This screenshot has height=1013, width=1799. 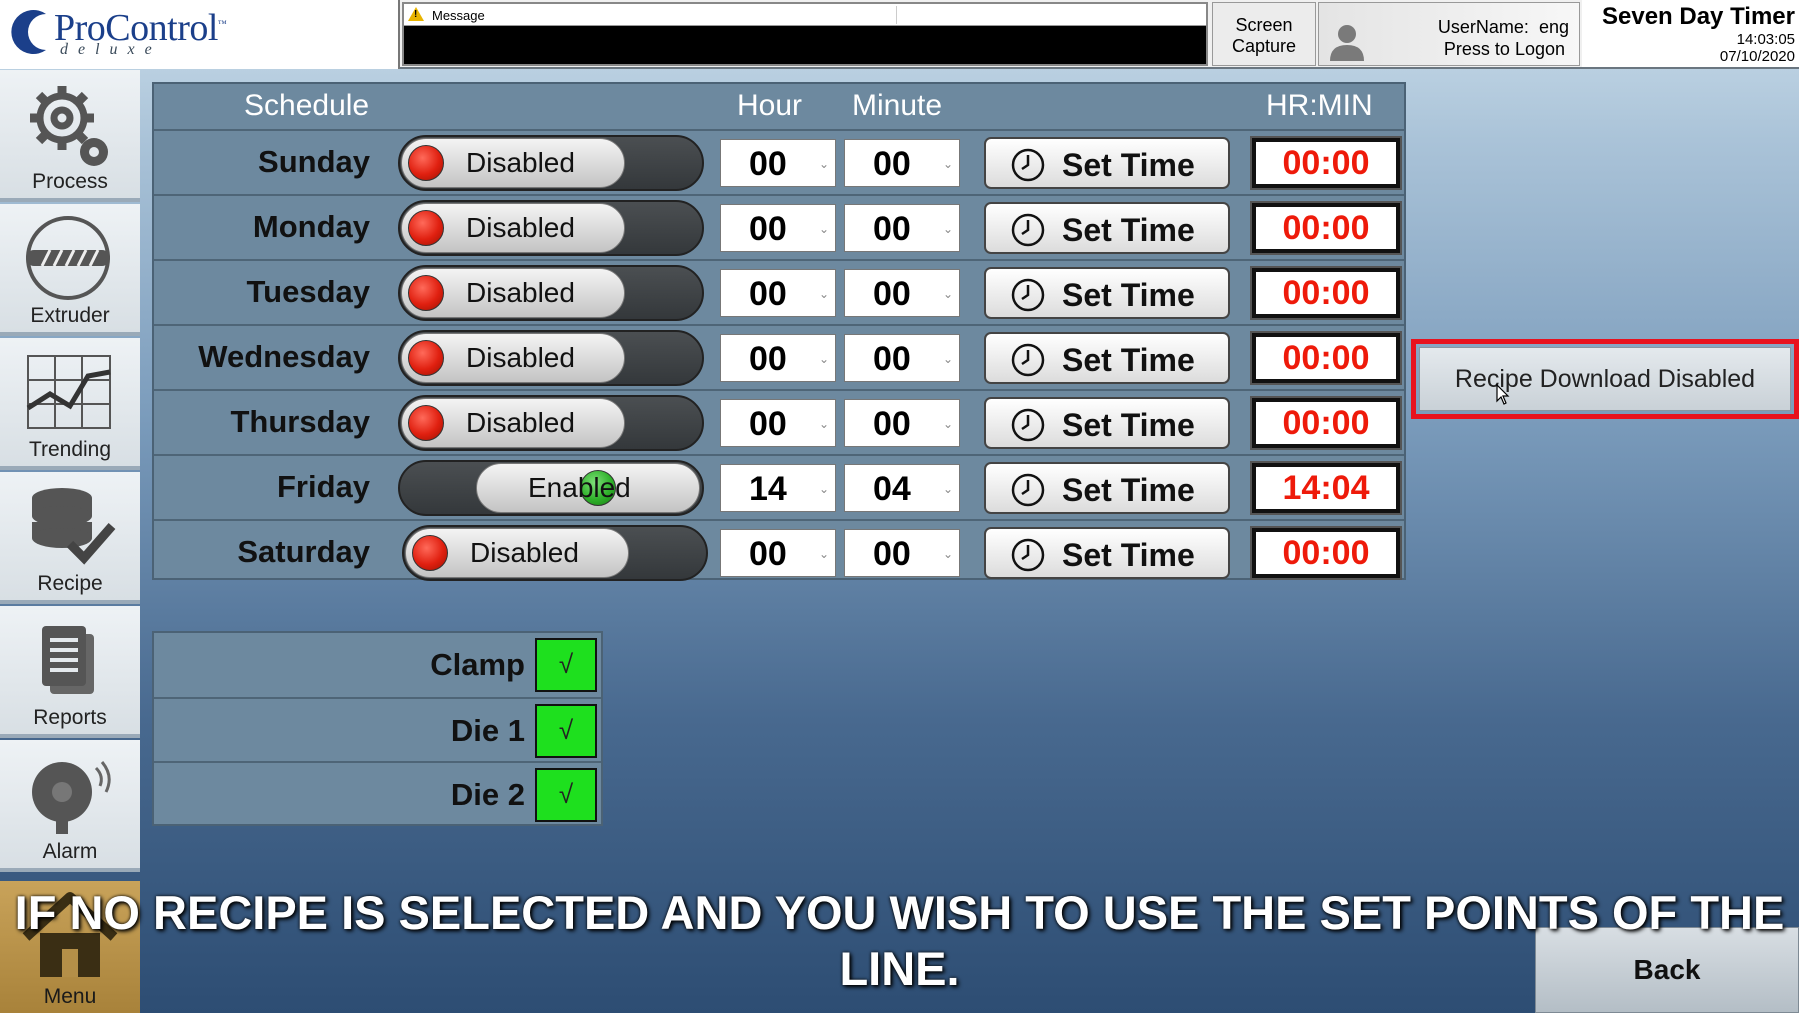 I want to click on saturday-set-time-button: Set Time, so click(x=1107, y=553).